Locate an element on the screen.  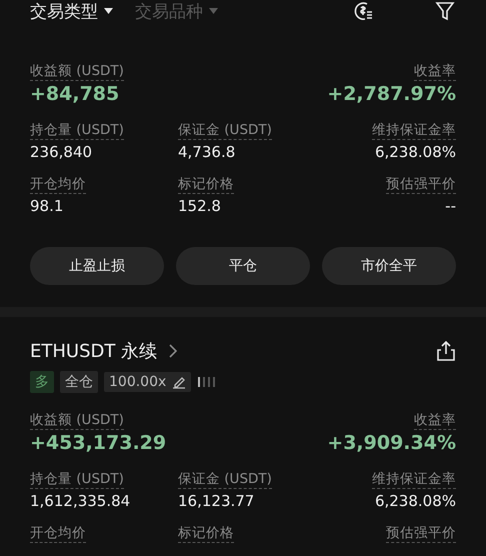
pnl-value: +84,785 is located at coordinates (75, 94).